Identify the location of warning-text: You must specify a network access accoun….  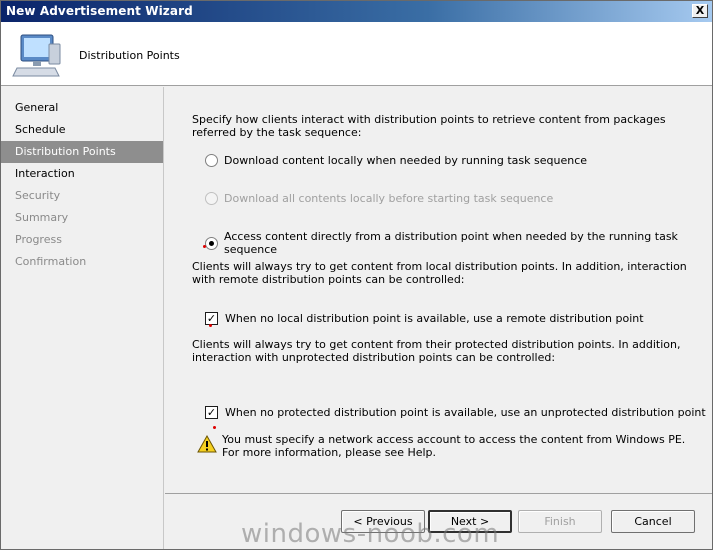
(454, 446).